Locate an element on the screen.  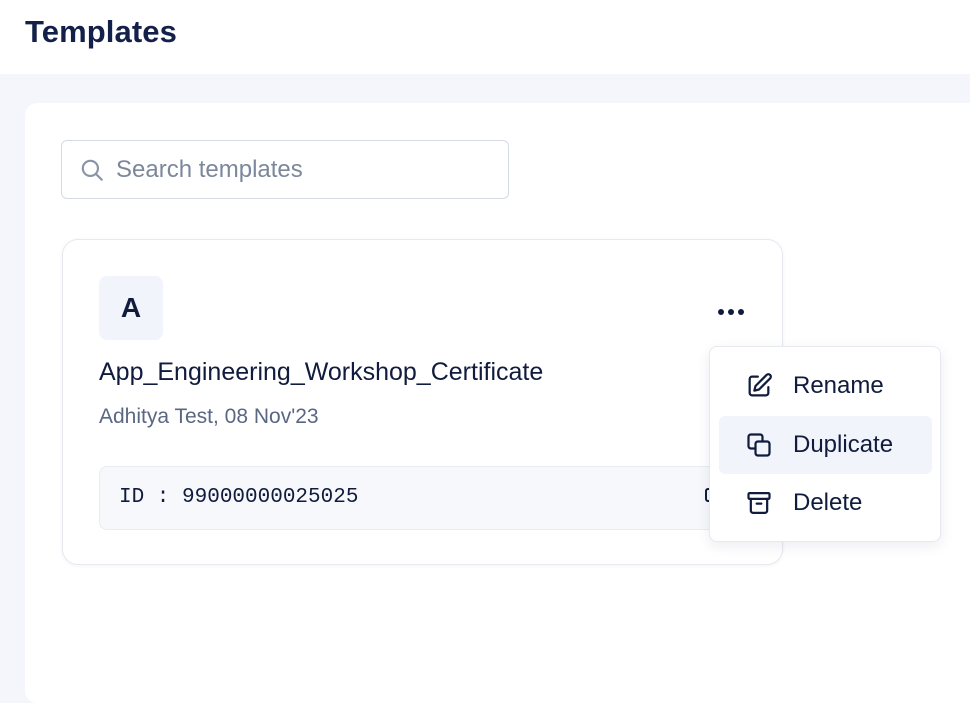
menu-item-label: Delete is located at coordinates (828, 502).